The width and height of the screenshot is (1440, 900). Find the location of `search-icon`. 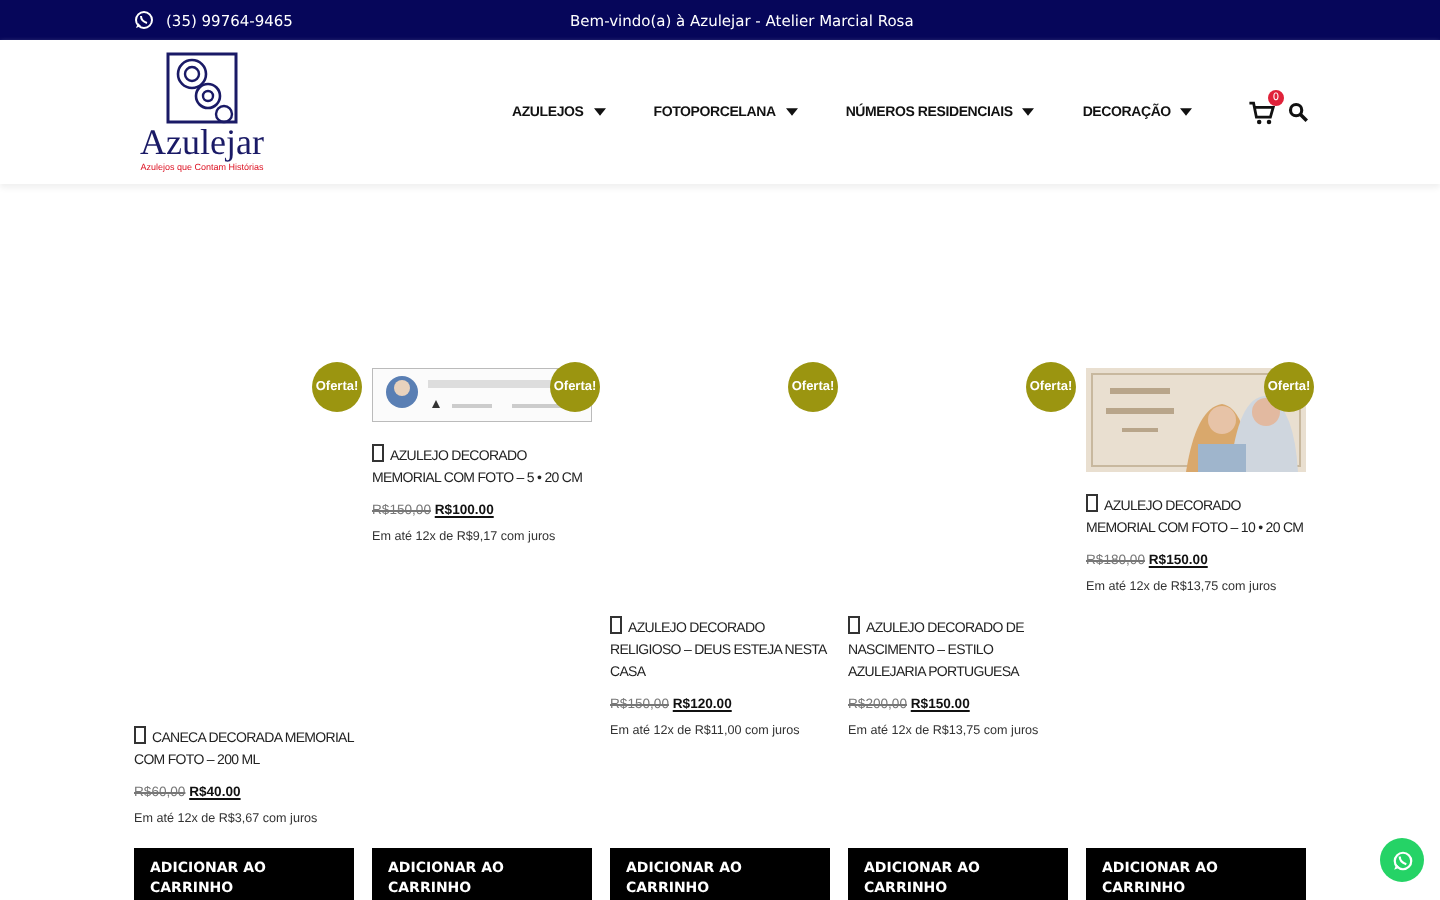

search-icon is located at coordinates (1298, 112).